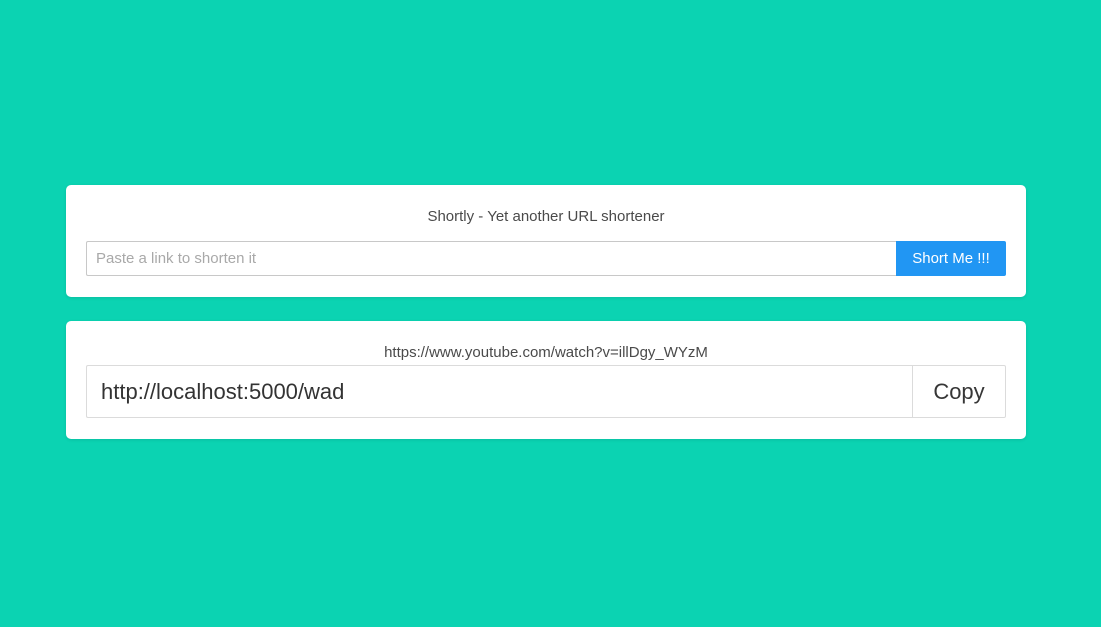  Describe the element at coordinates (491, 258) in the screenshot. I see `url-input` at that location.